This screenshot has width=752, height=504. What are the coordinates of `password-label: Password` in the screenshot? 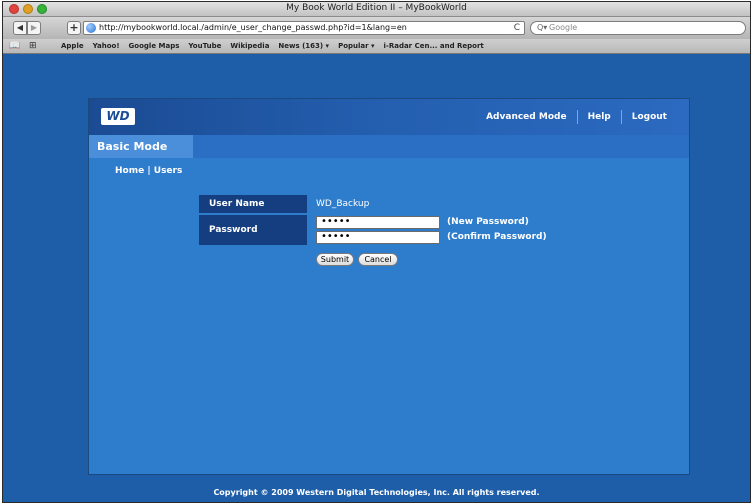 It's located at (253, 230).